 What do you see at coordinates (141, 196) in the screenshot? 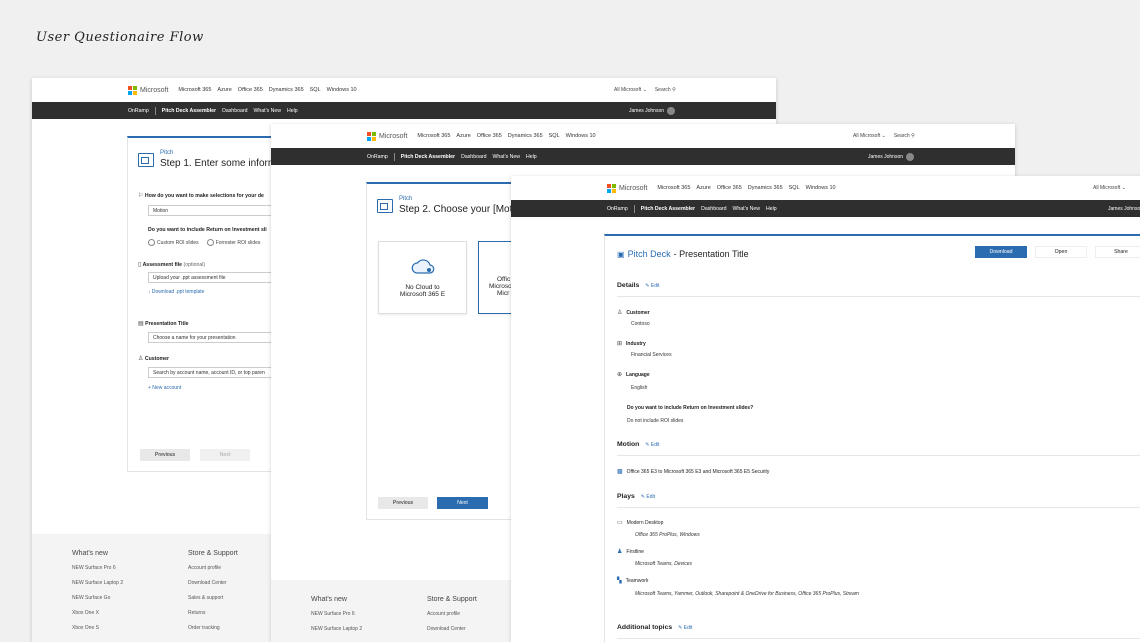
I see `selection-icon: ⚐` at bounding box center [141, 196].